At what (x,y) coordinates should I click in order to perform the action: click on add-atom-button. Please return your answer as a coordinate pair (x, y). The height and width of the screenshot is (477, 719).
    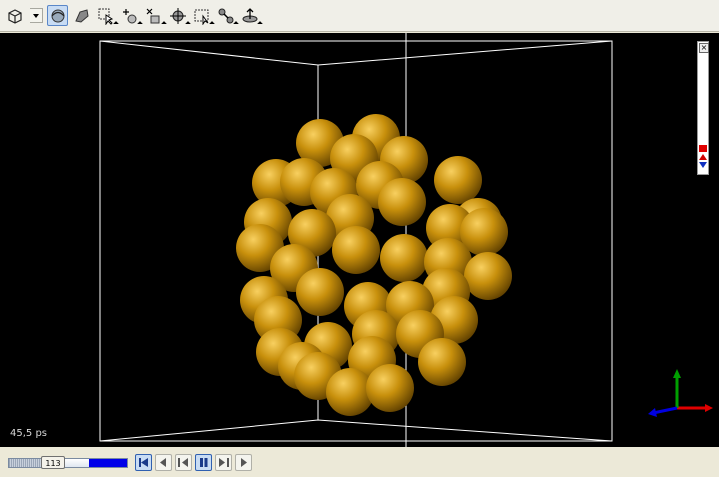
    Looking at the image, I should click on (129, 15).